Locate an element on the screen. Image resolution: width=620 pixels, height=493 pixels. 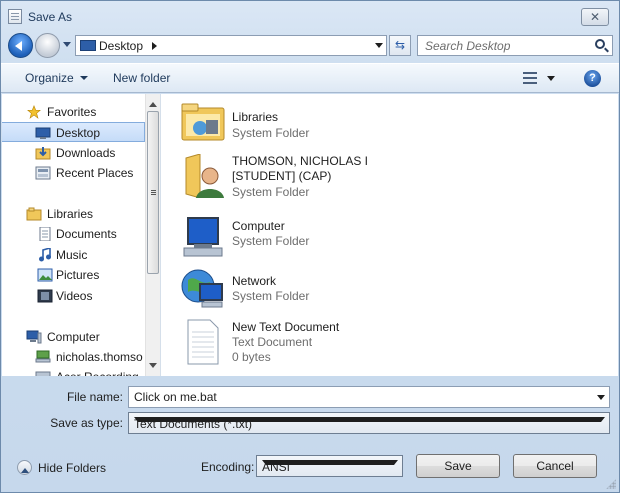
file-item-text-document: New Text Document Text Document 0 bytes is located at coordinates (380, 343).